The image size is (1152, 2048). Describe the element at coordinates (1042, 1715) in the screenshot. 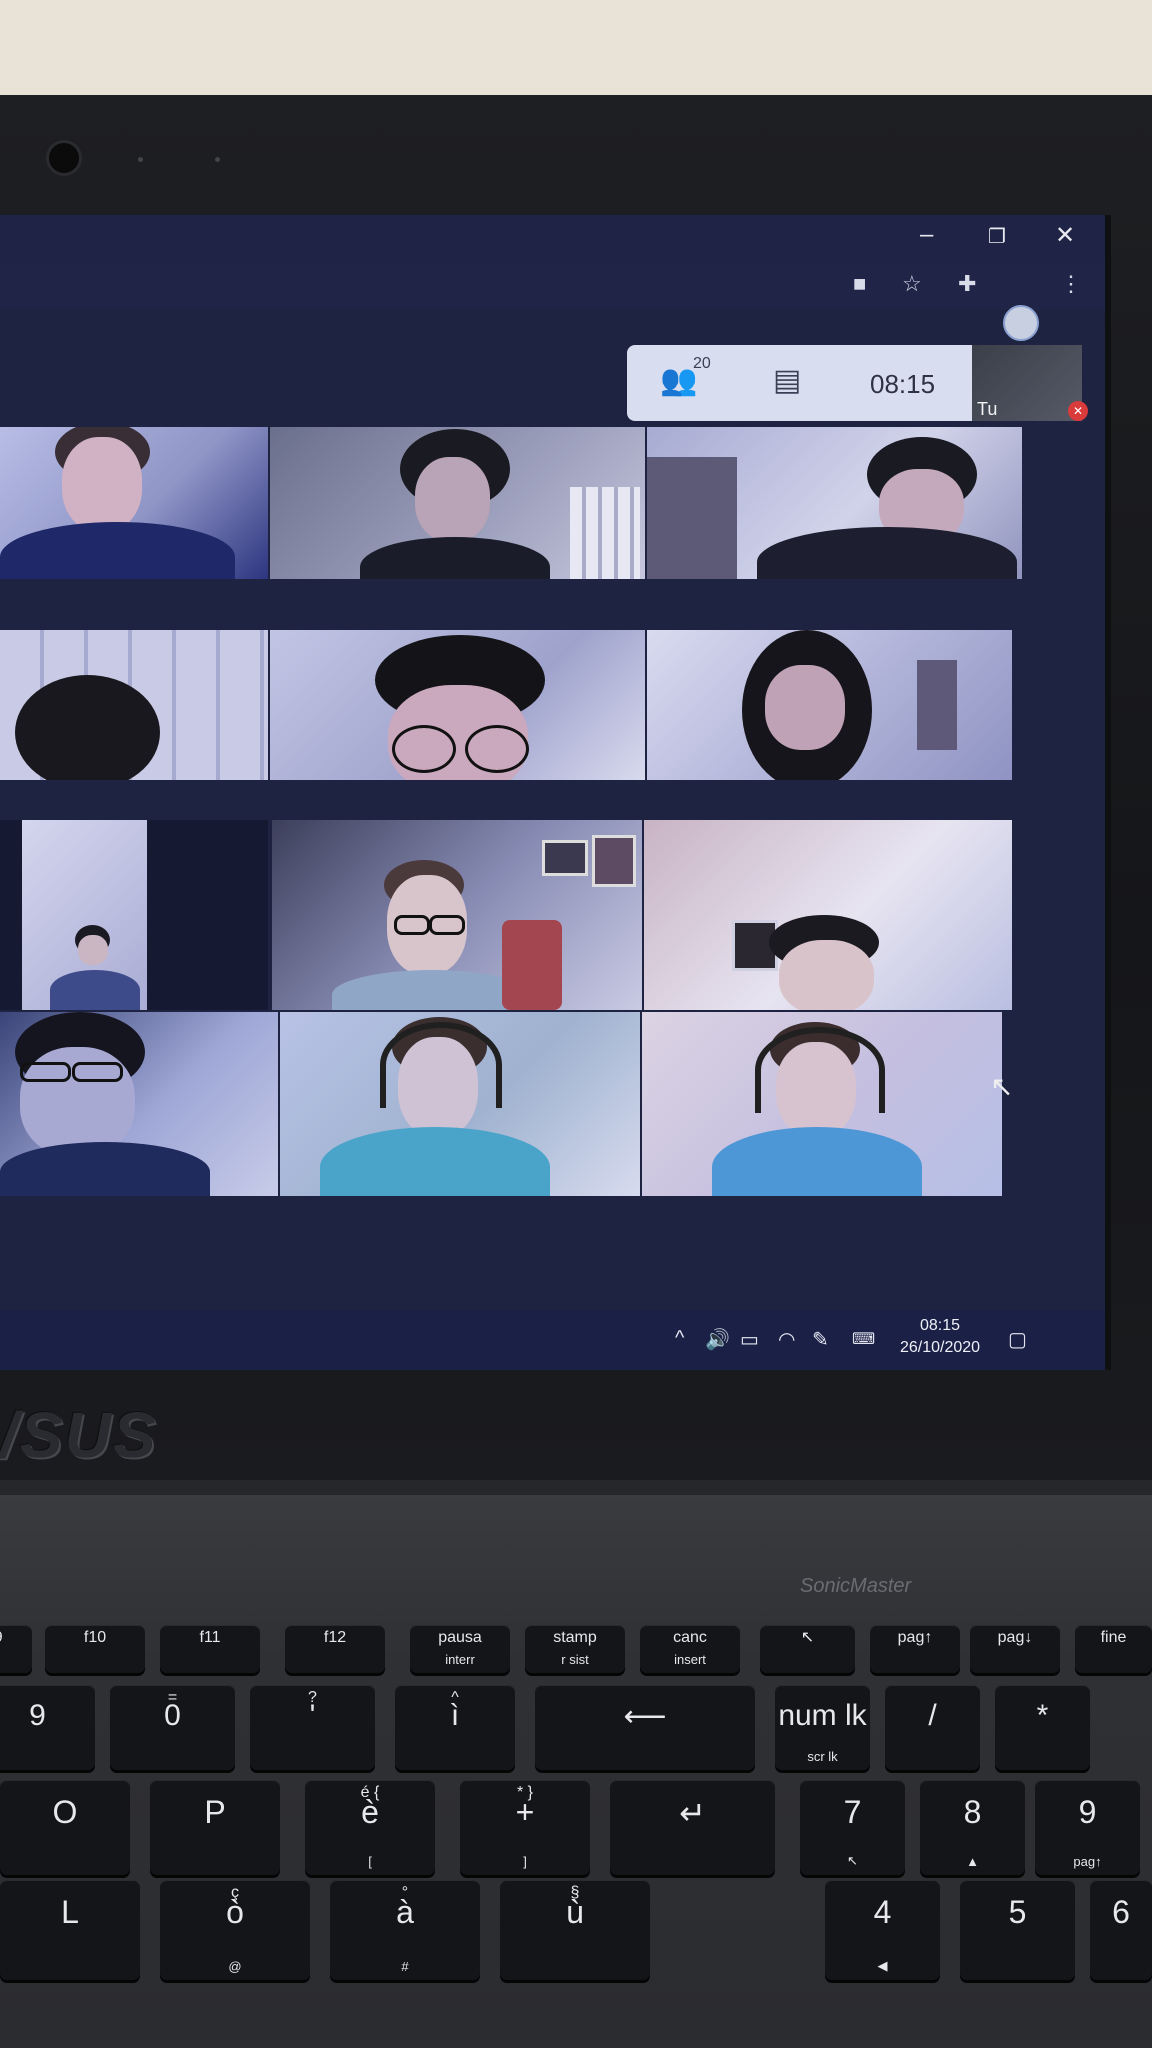

I see `key-main-label: *` at that location.